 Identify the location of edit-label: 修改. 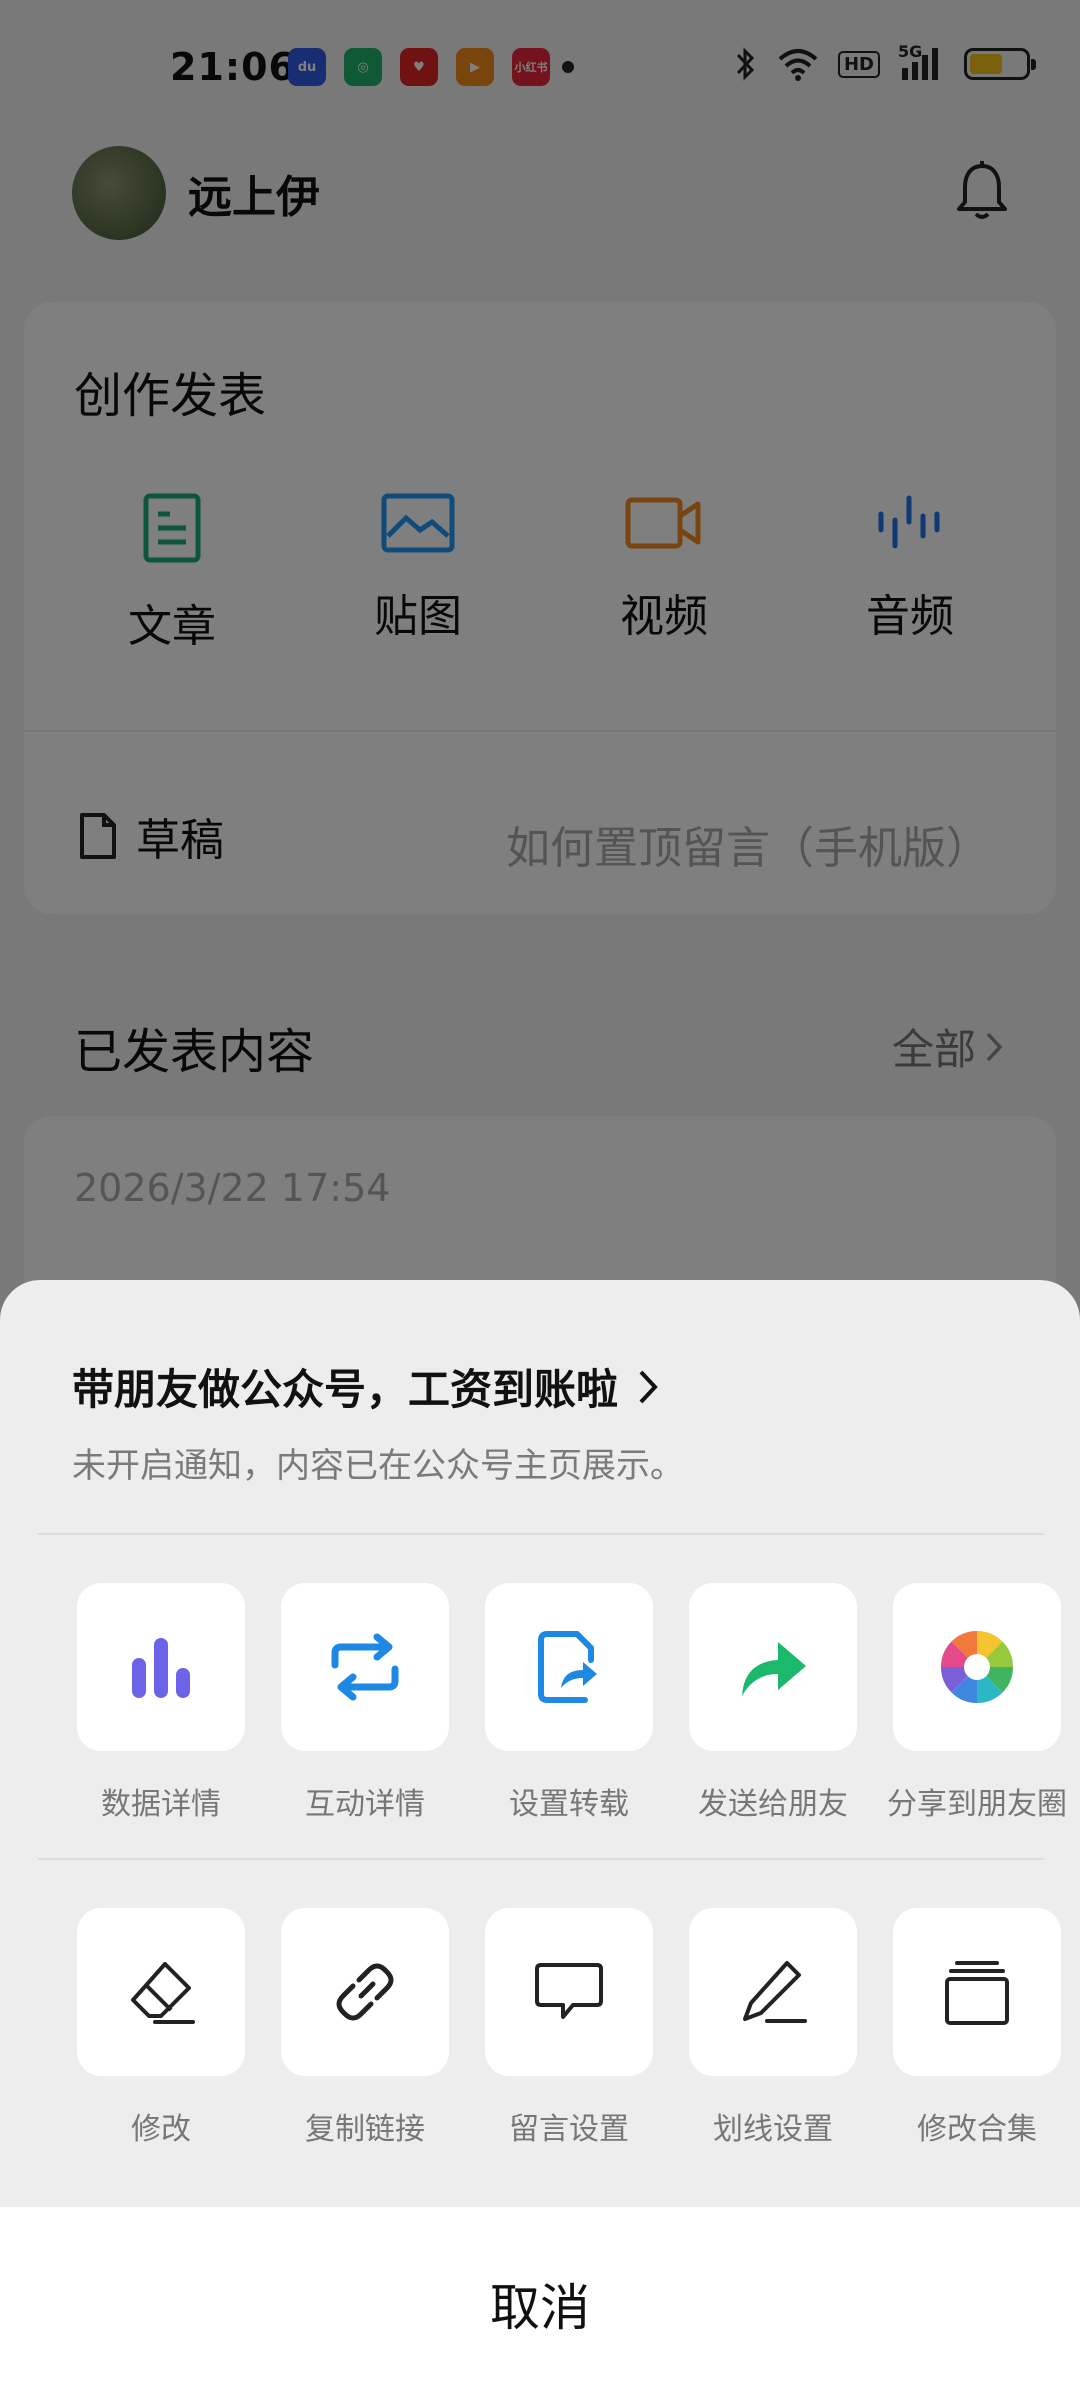
(161, 2129).